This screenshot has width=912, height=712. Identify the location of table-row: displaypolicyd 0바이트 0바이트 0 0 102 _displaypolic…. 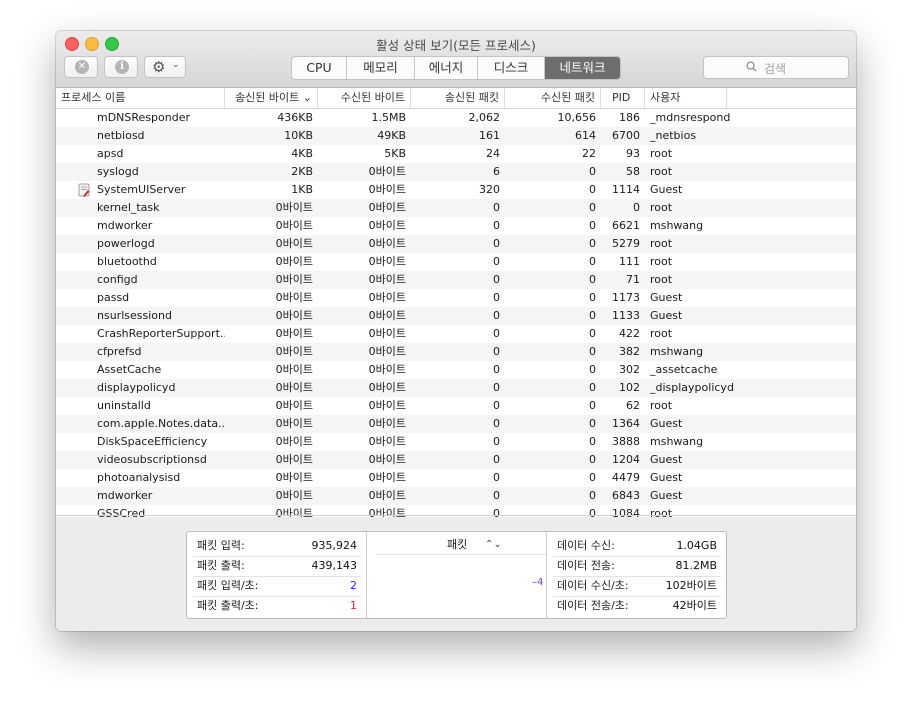
(456, 388).